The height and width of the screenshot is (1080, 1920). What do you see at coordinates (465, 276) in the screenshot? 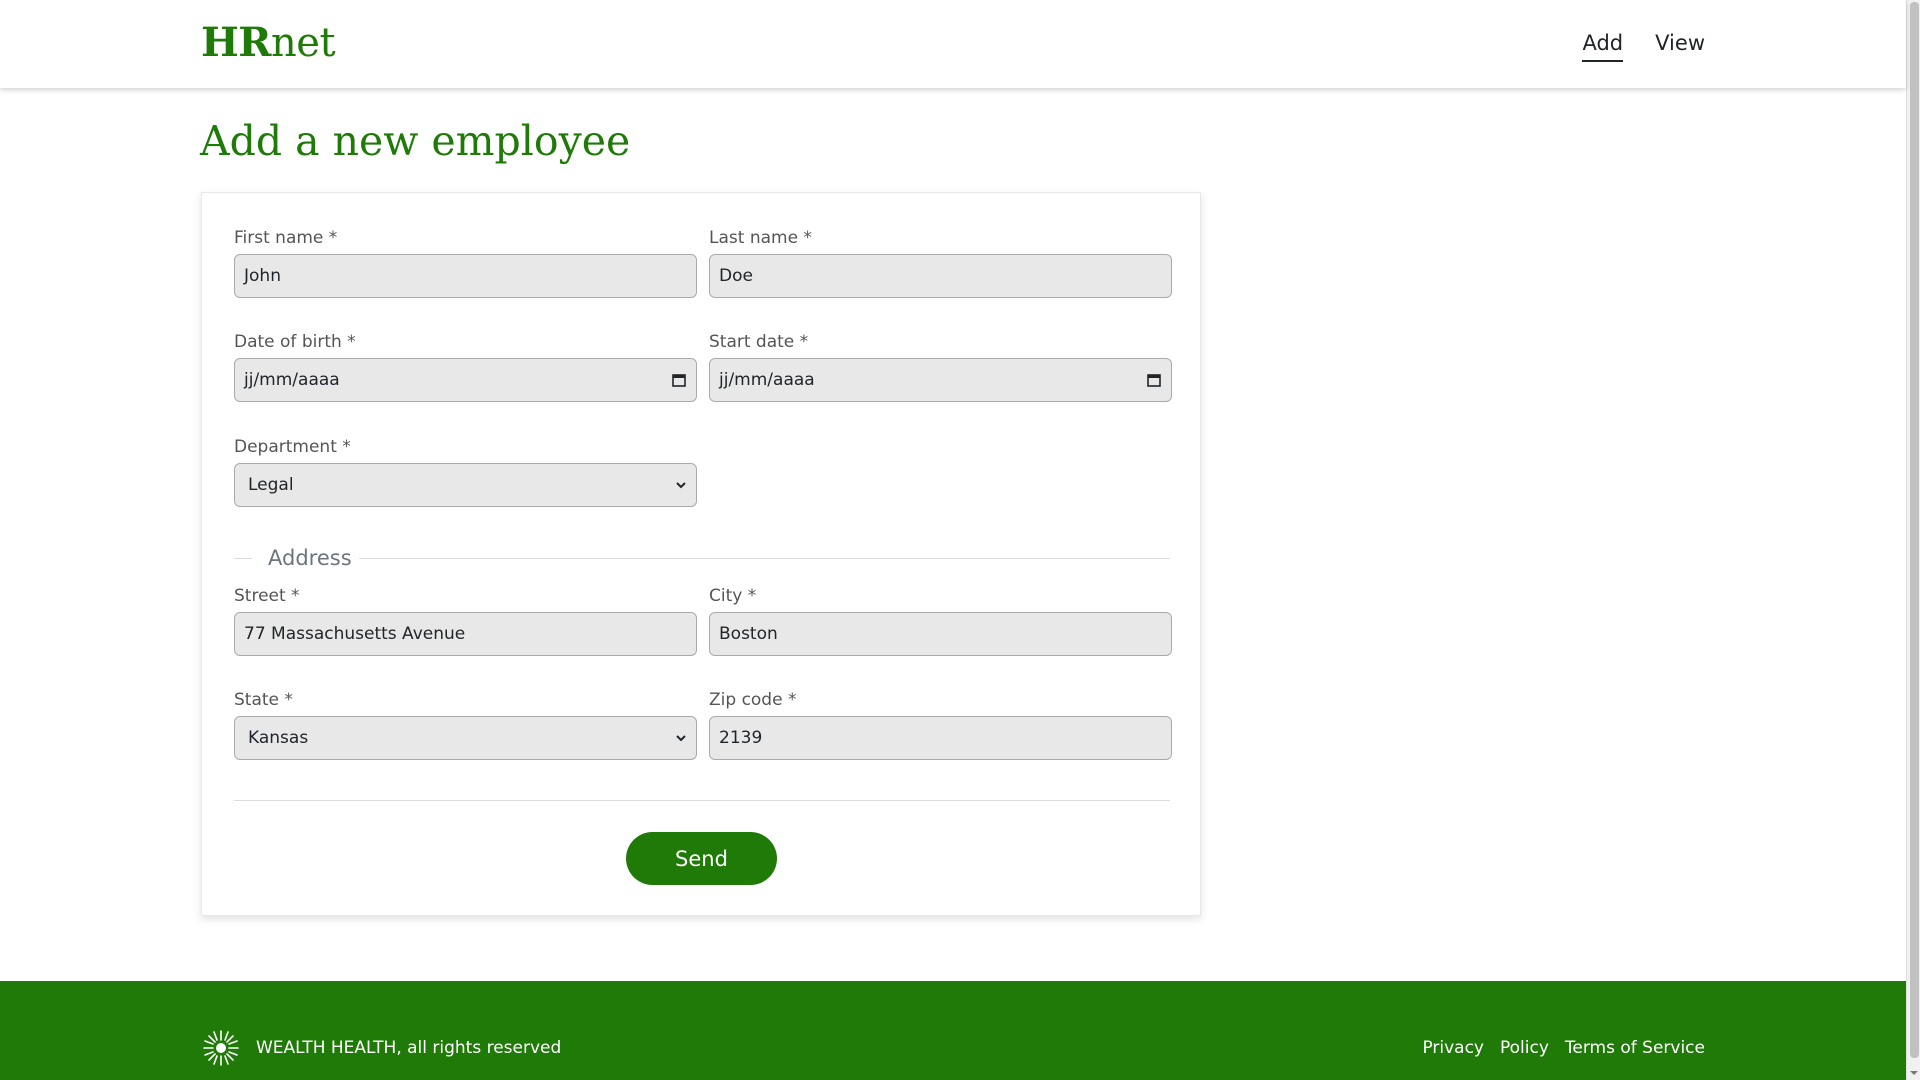
I see `first-name-input: John` at bounding box center [465, 276].